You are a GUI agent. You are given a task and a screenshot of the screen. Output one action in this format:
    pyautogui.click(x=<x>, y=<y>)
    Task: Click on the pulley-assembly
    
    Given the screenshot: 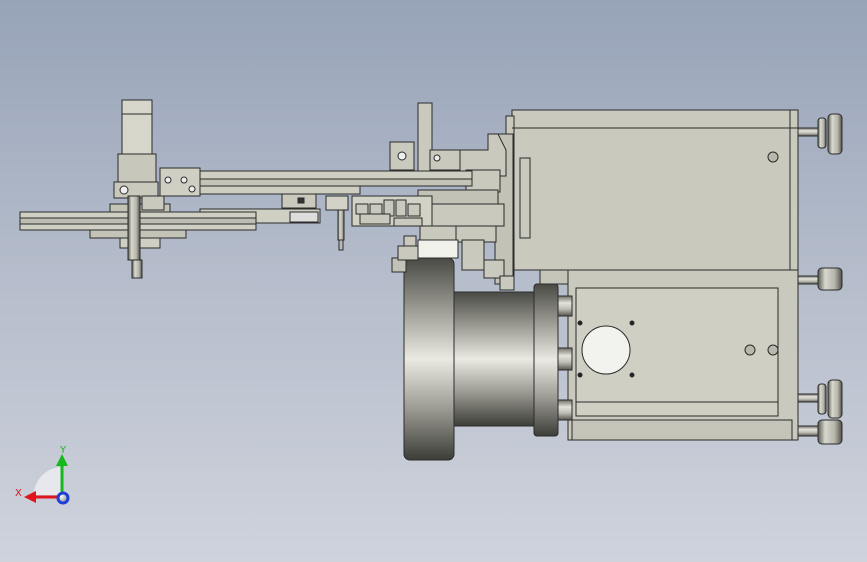 What is the action you would take?
    pyautogui.click(x=138, y=237)
    